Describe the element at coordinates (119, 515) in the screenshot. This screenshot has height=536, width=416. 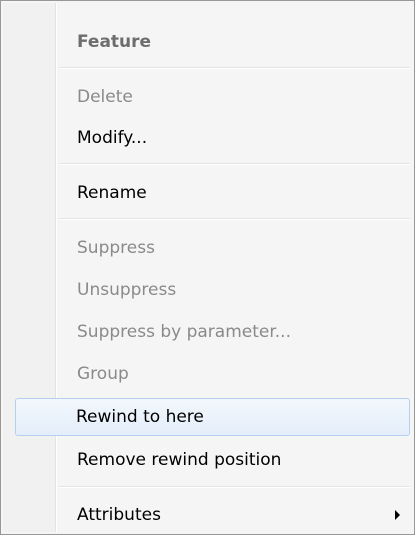
I see `menu-item-label: Attributes` at that location.